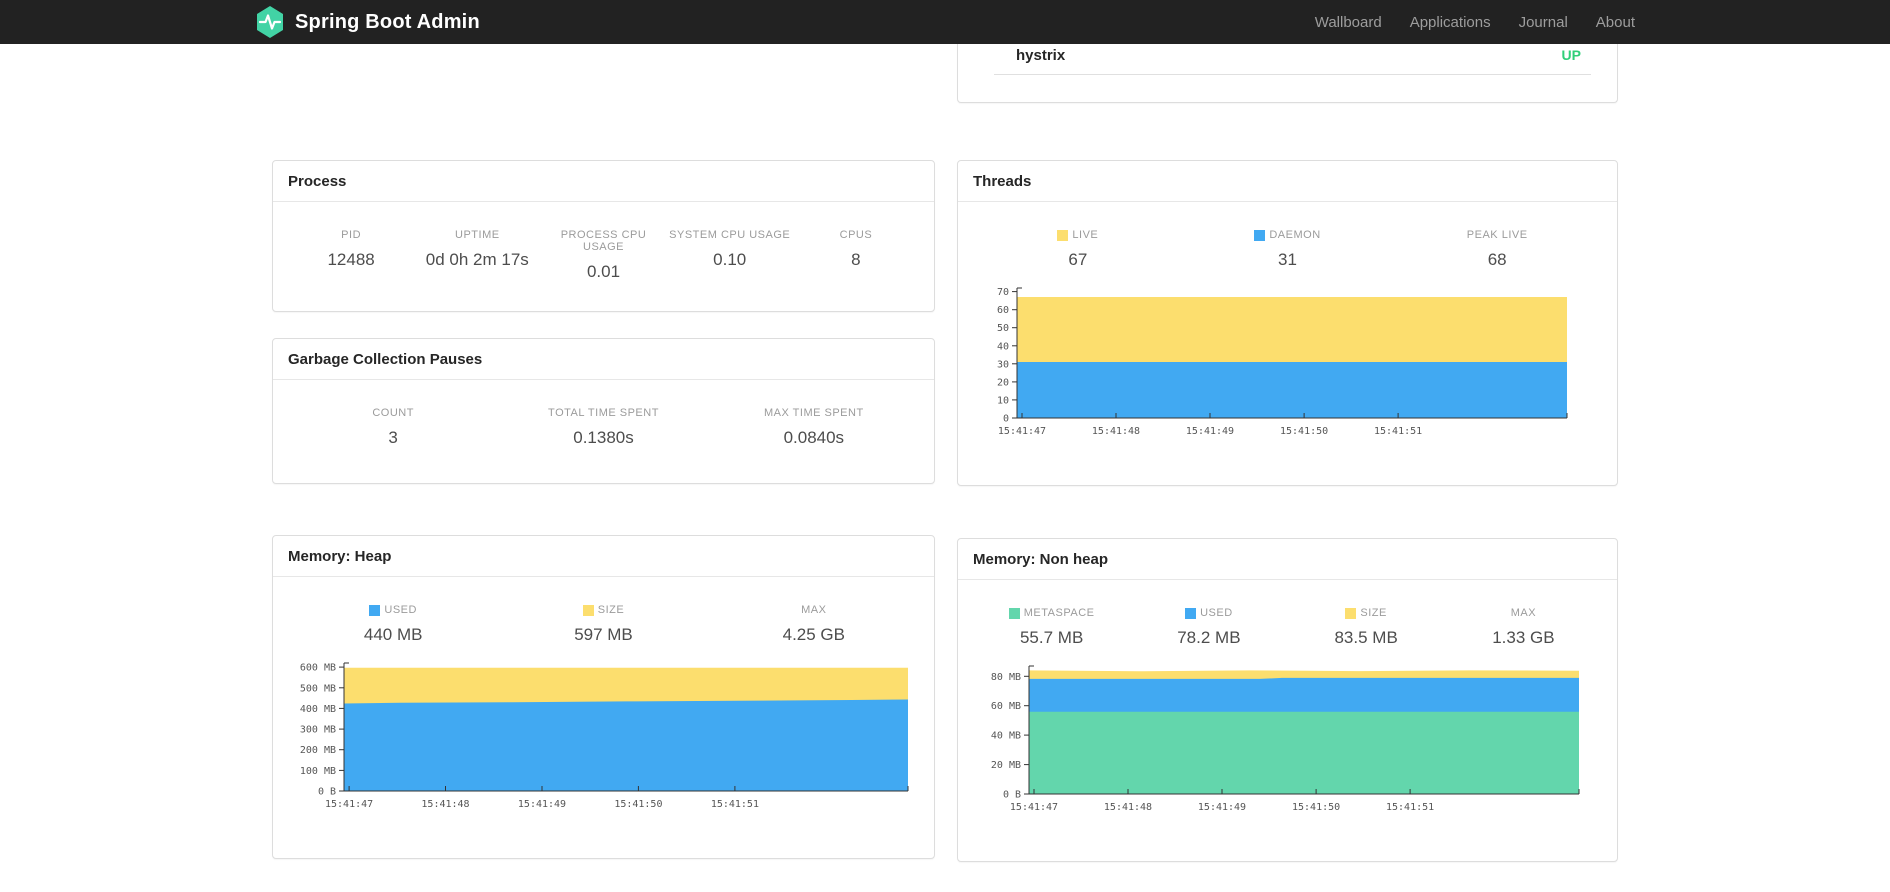 The image size is (1890, 892). What do you see at coordinates (393, 427) in the screenshot?
I see `stat-gc-count: COUNT 3` at bounding box center [393, 427].